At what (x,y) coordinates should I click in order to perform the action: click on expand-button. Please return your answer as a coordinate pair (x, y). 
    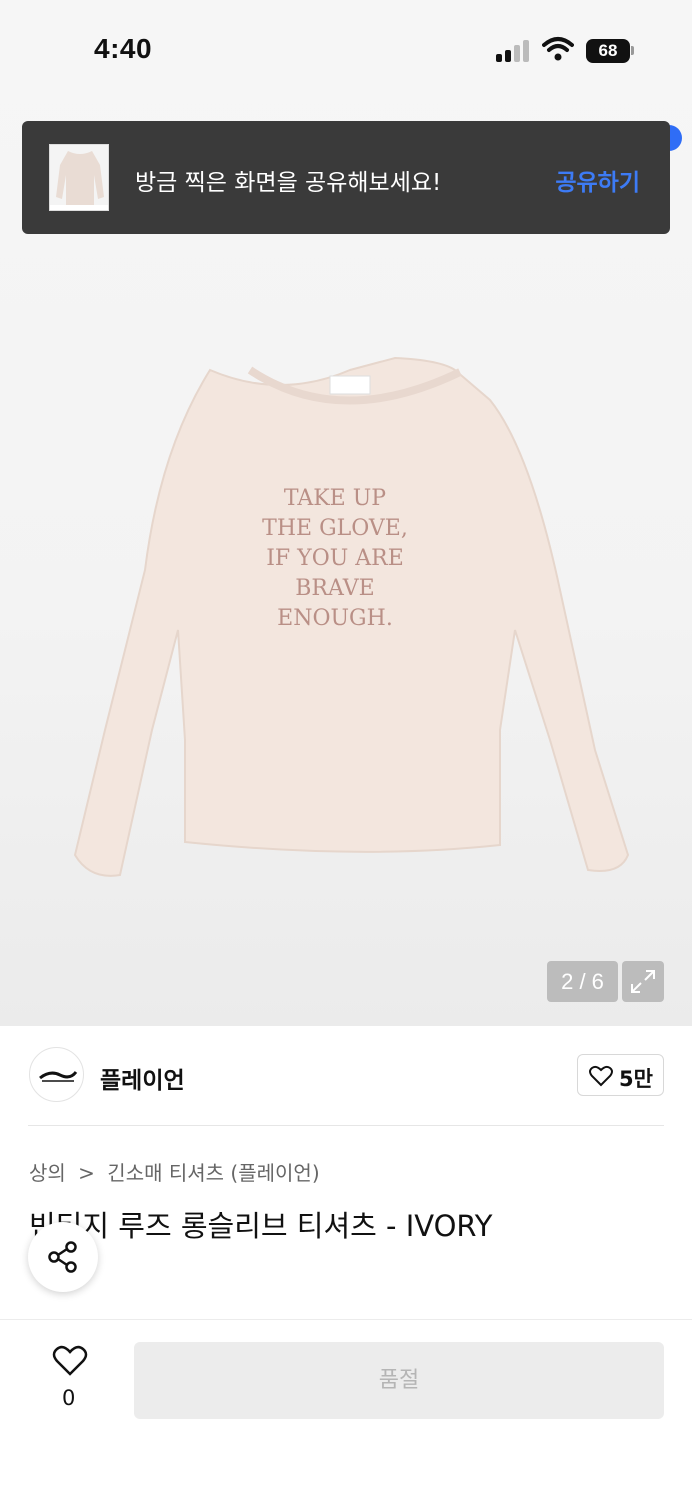
    Looking at the image, I should click on (643, 981).